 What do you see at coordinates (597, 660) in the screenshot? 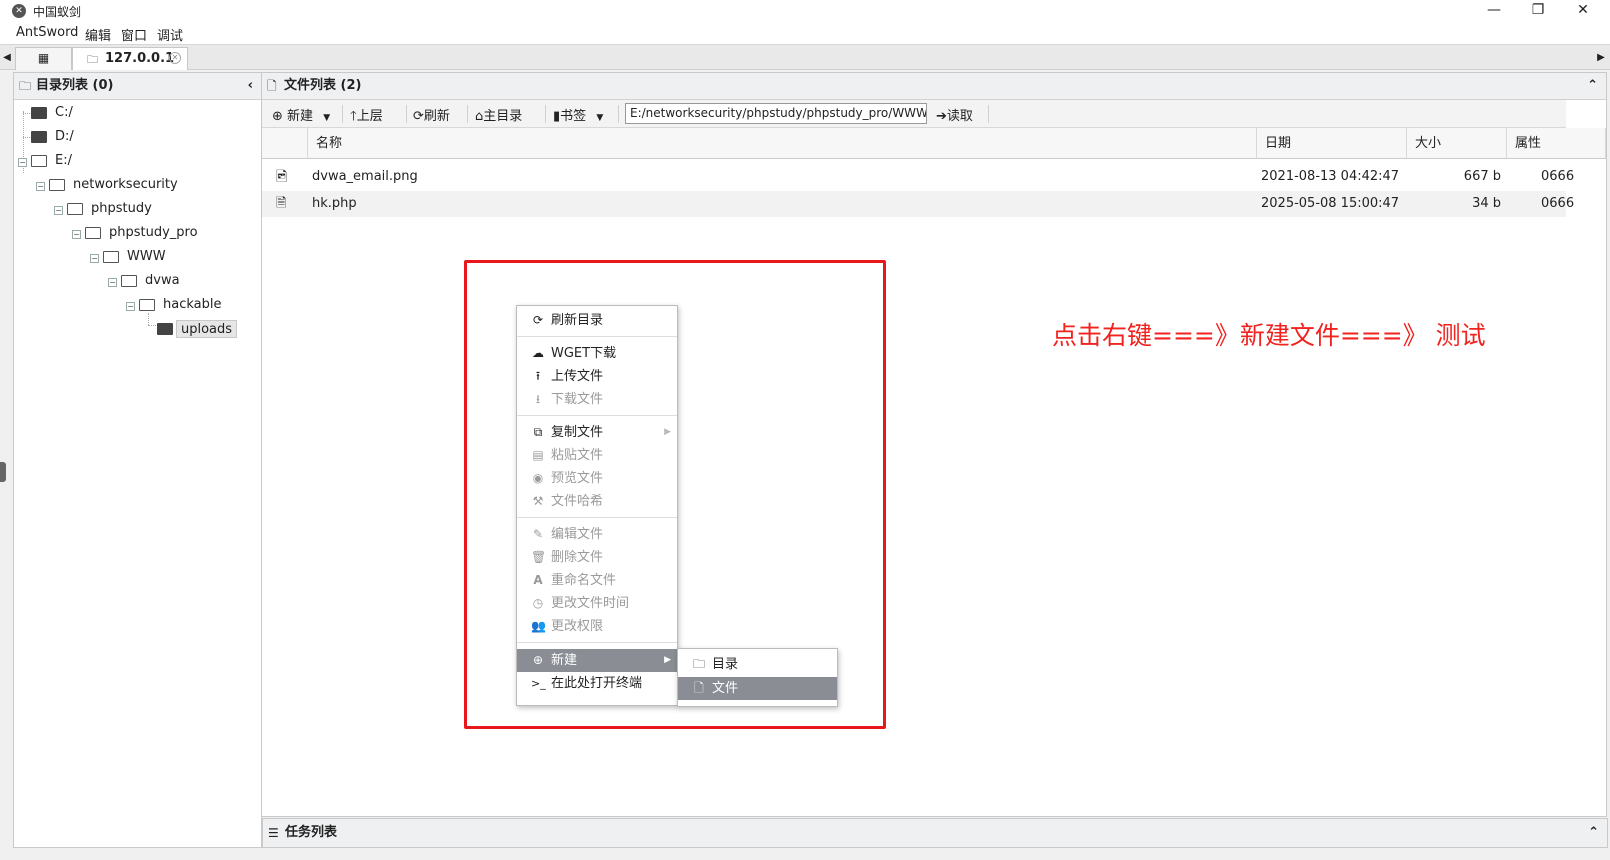
I see `menu-item-new: ⊕ 新建 ▶` at bounding box center [597, 660].